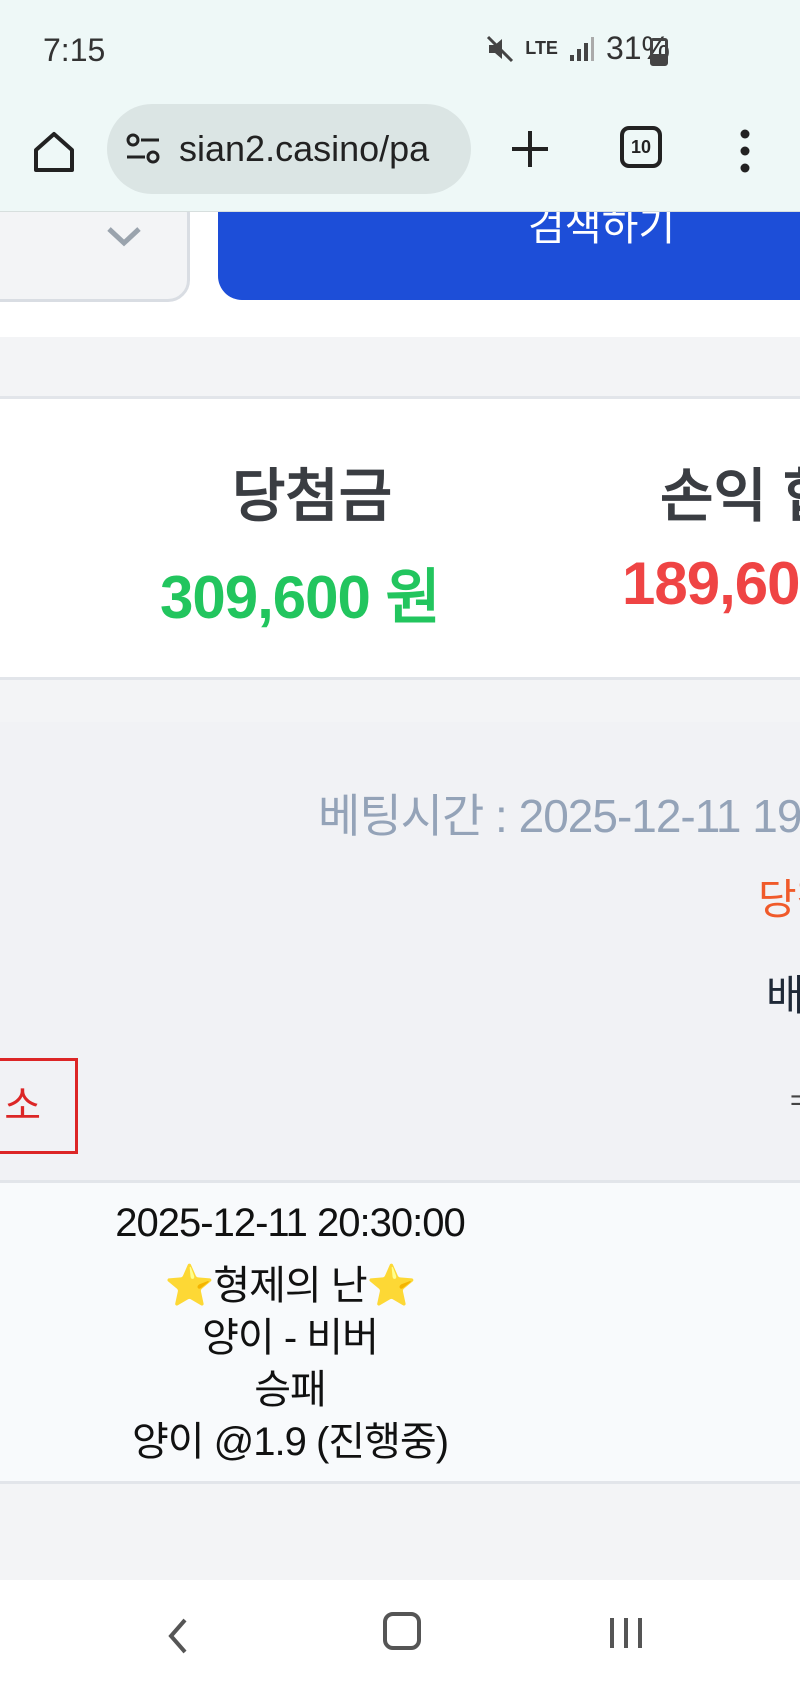 The width and height of the screenshot is (800, 1689). I want to click on league-name: ⭐형제의 난⭐, so click(290, 1286).